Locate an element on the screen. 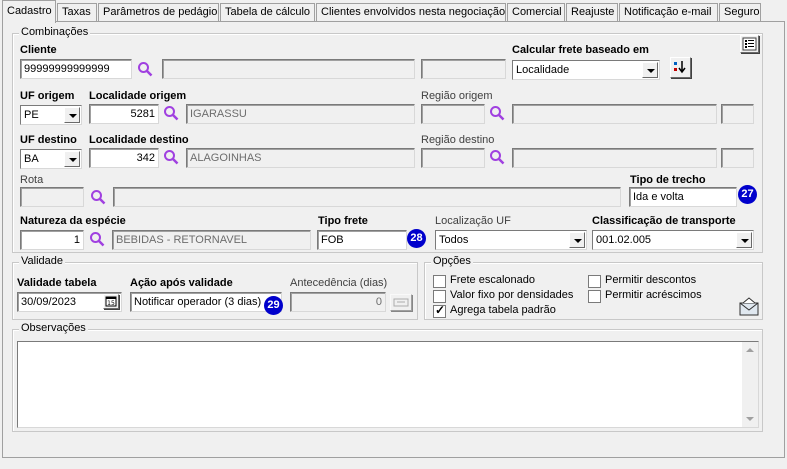  uf-destino-value: BA is located at coordinates (31, 159).